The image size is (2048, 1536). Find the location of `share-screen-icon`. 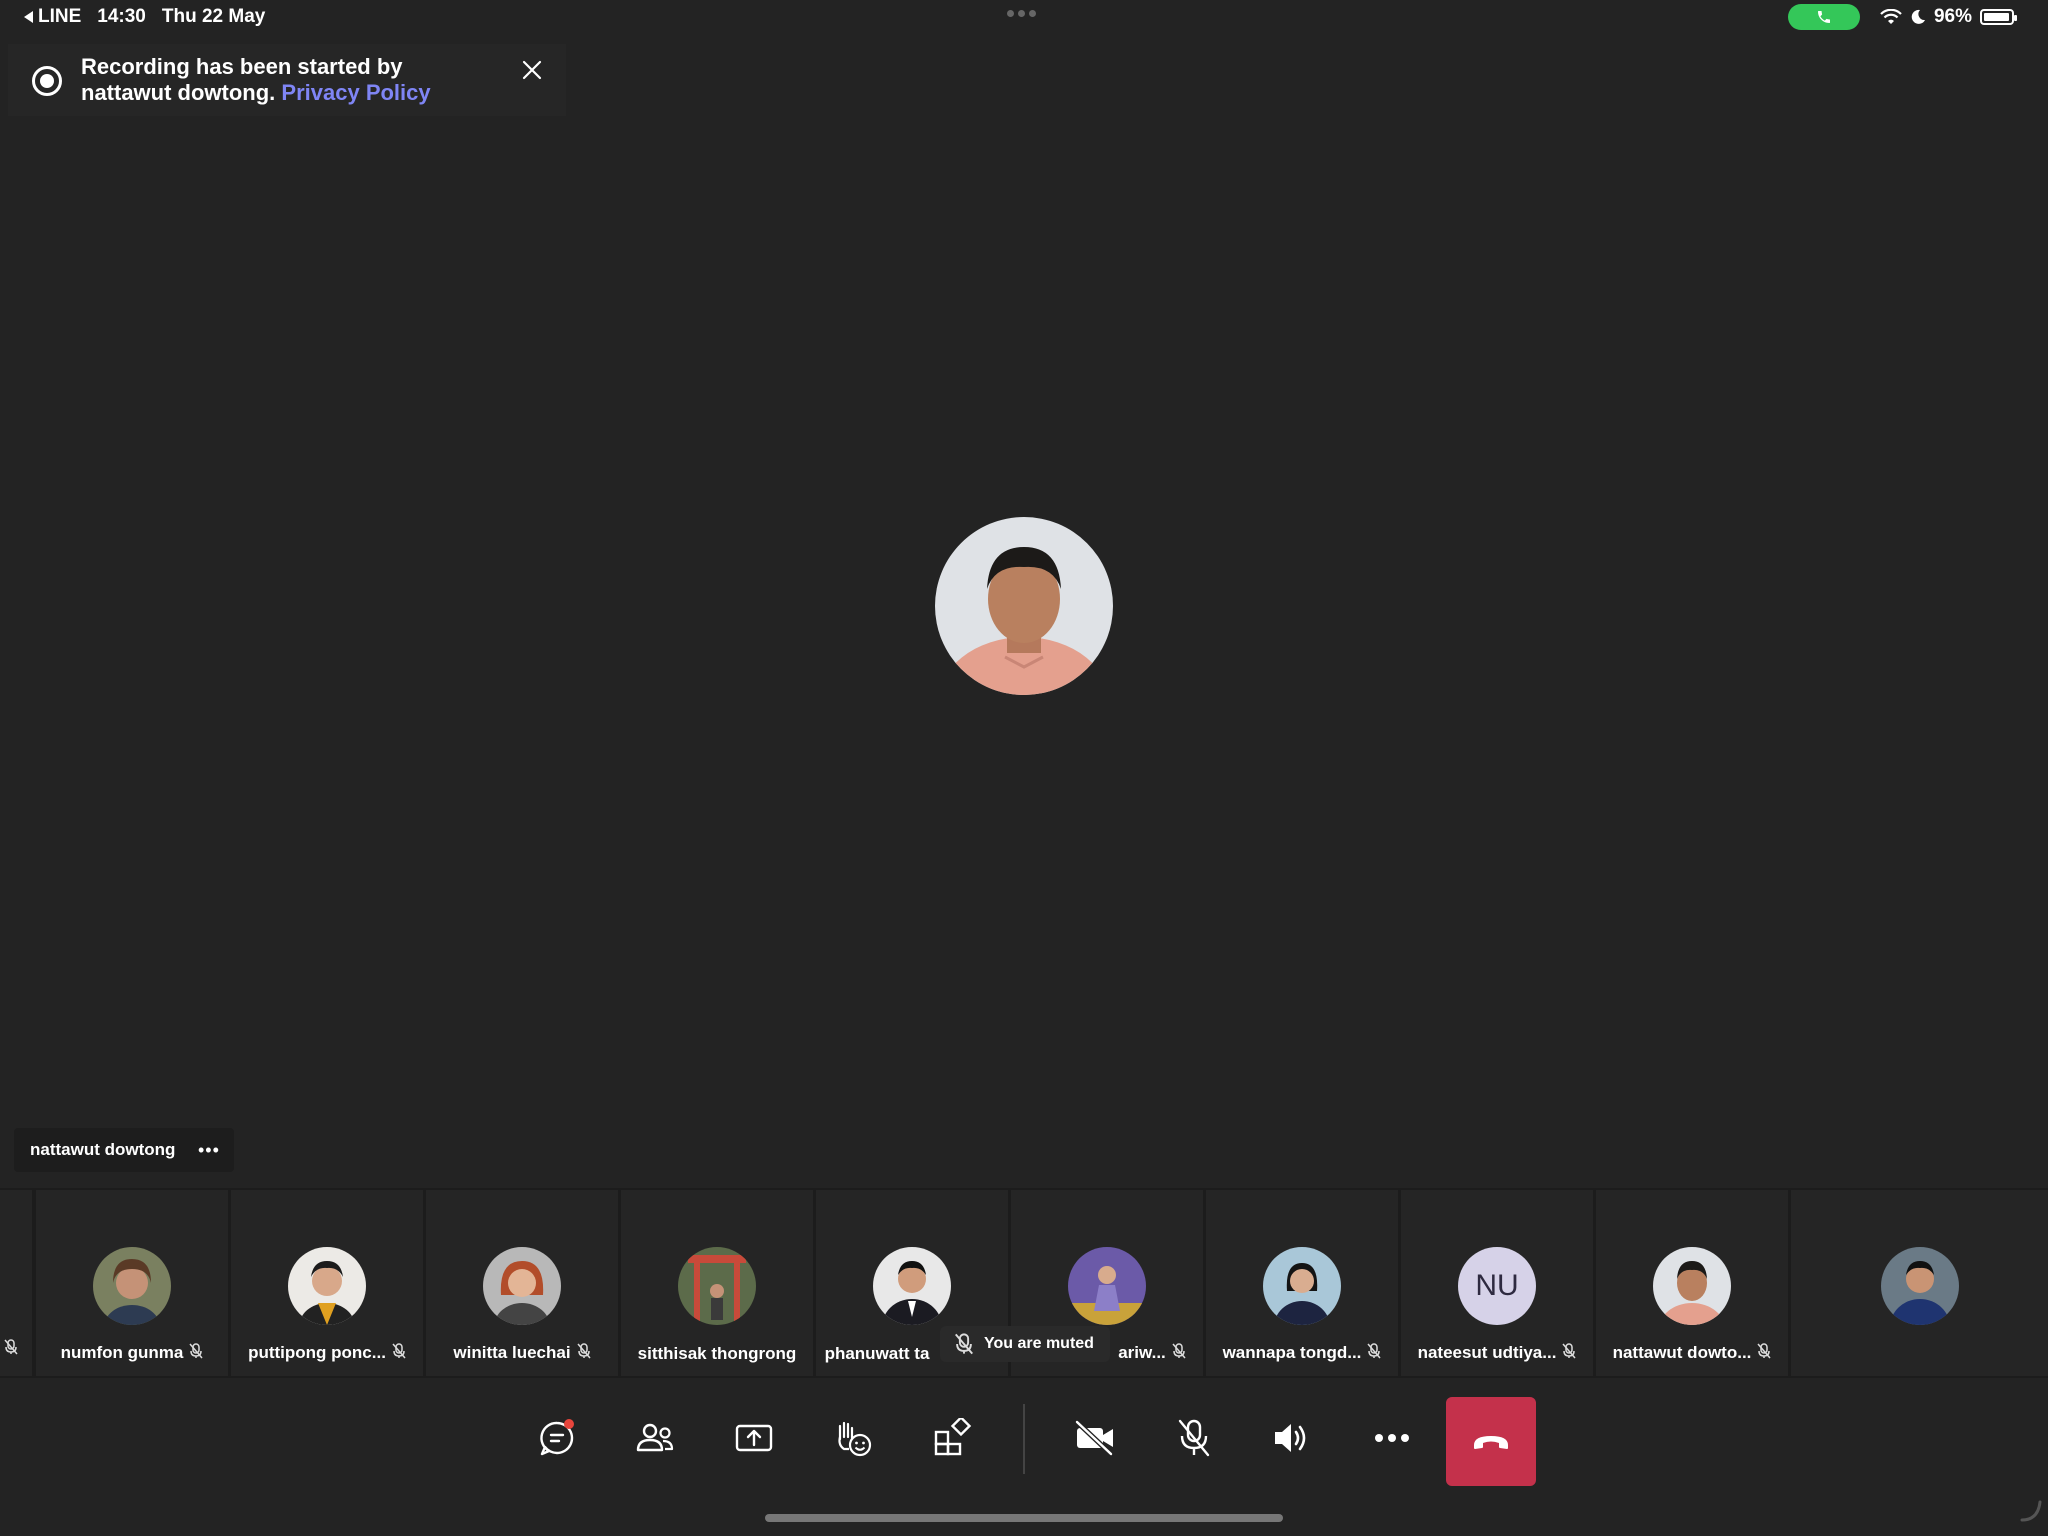

share-screen-icon is located at coordinates (754, 1438).